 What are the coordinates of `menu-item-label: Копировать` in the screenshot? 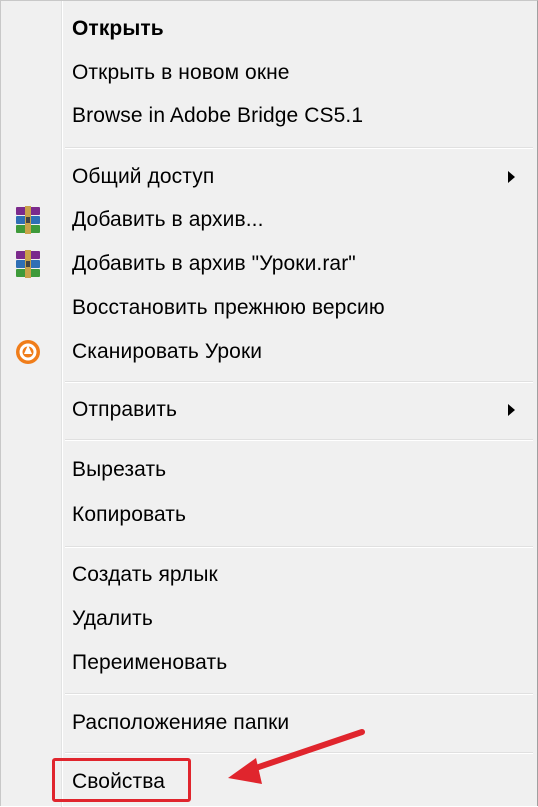 It's located at (129, 514).